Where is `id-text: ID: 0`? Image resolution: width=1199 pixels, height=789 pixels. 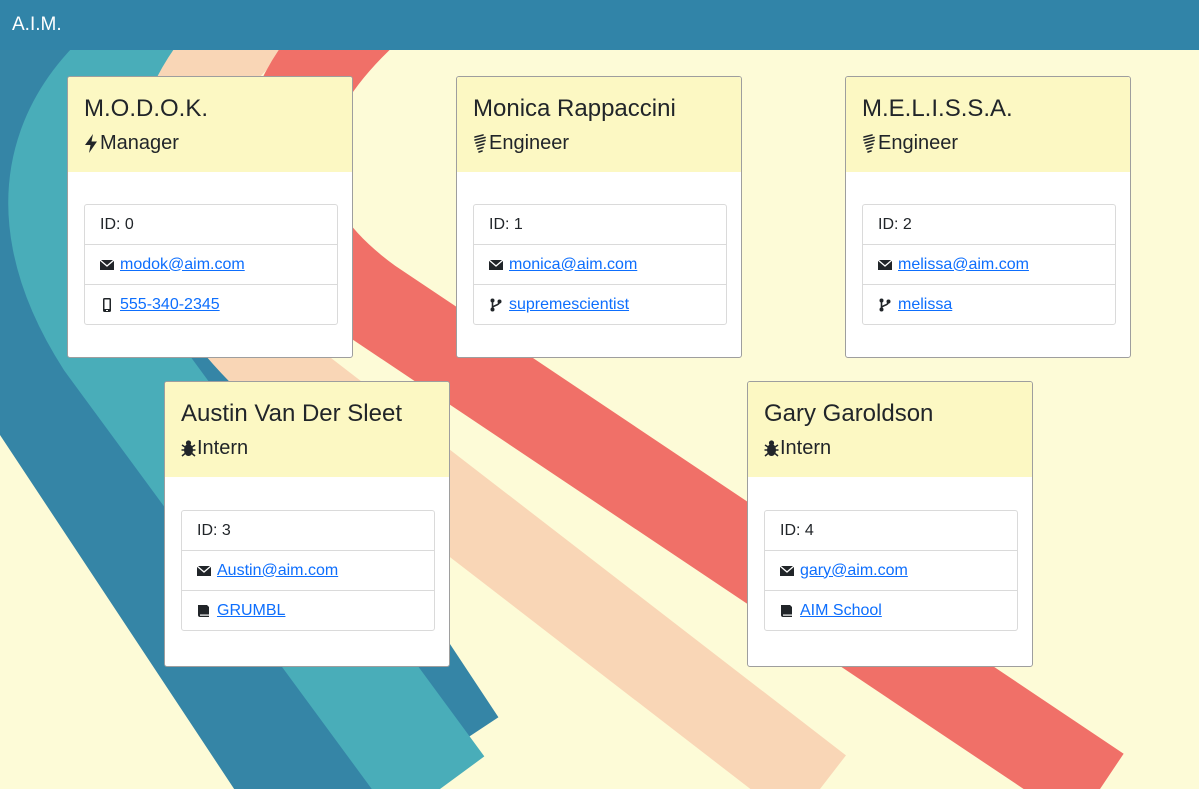 id-text: ID: 0 is located at coordinates (117, 224).